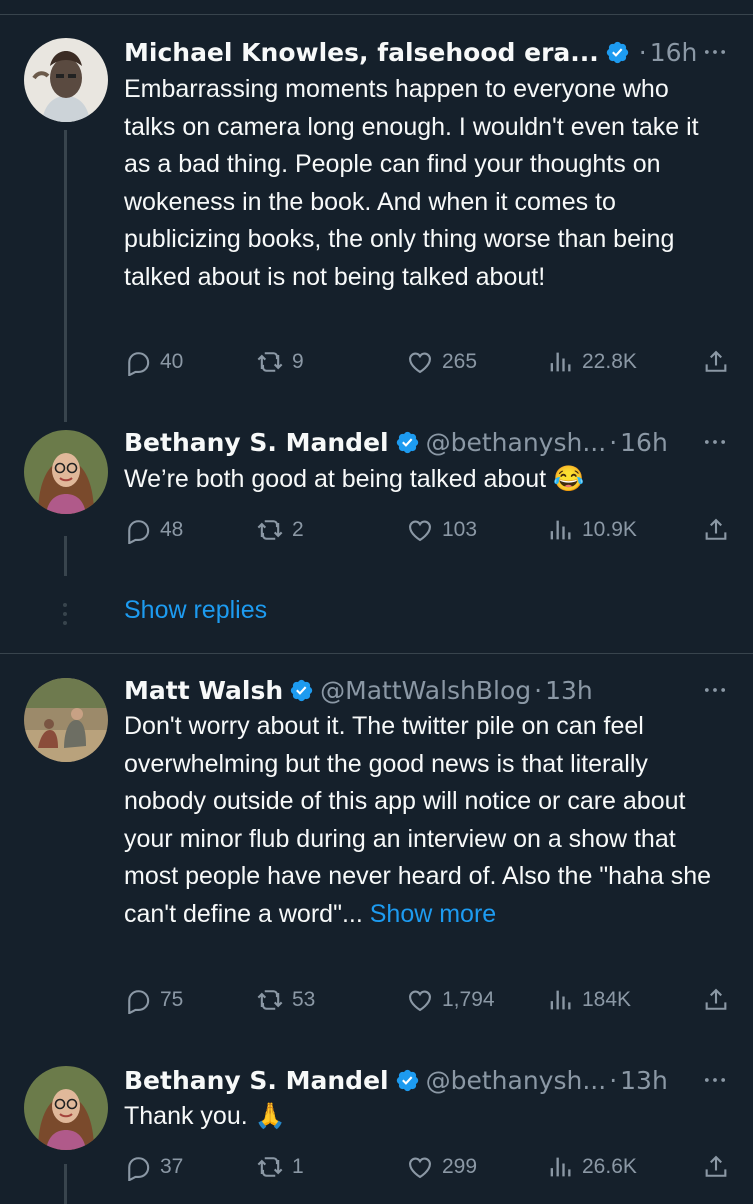 The image size is (753, 1204). I want to click on action-bar: 40 9 265 22.8K, so click(427, 362).